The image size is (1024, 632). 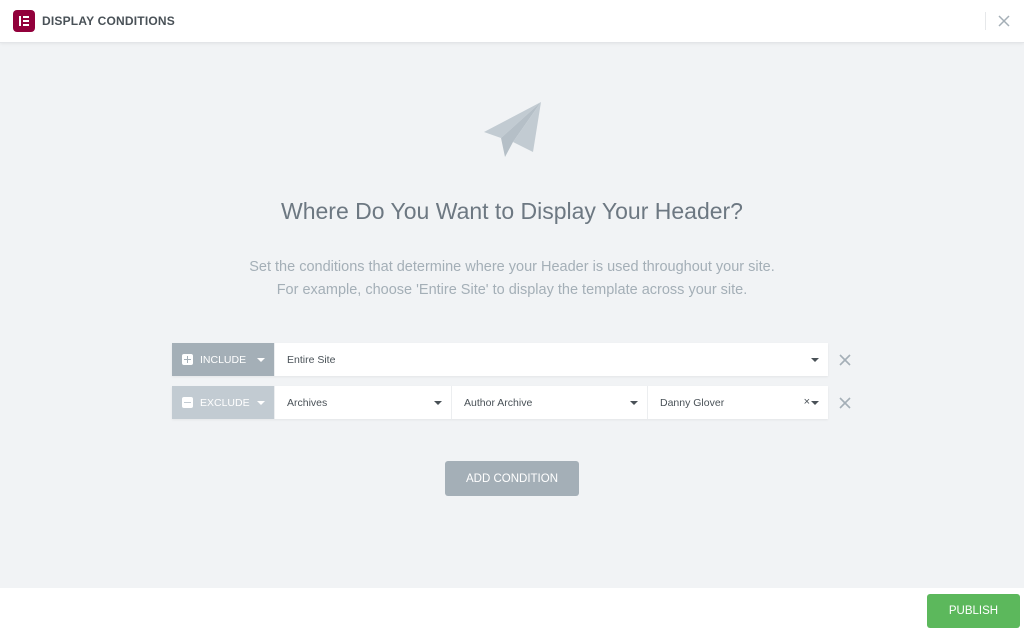 I want to click on paper-plane-icon, so click(x=512, y=129).